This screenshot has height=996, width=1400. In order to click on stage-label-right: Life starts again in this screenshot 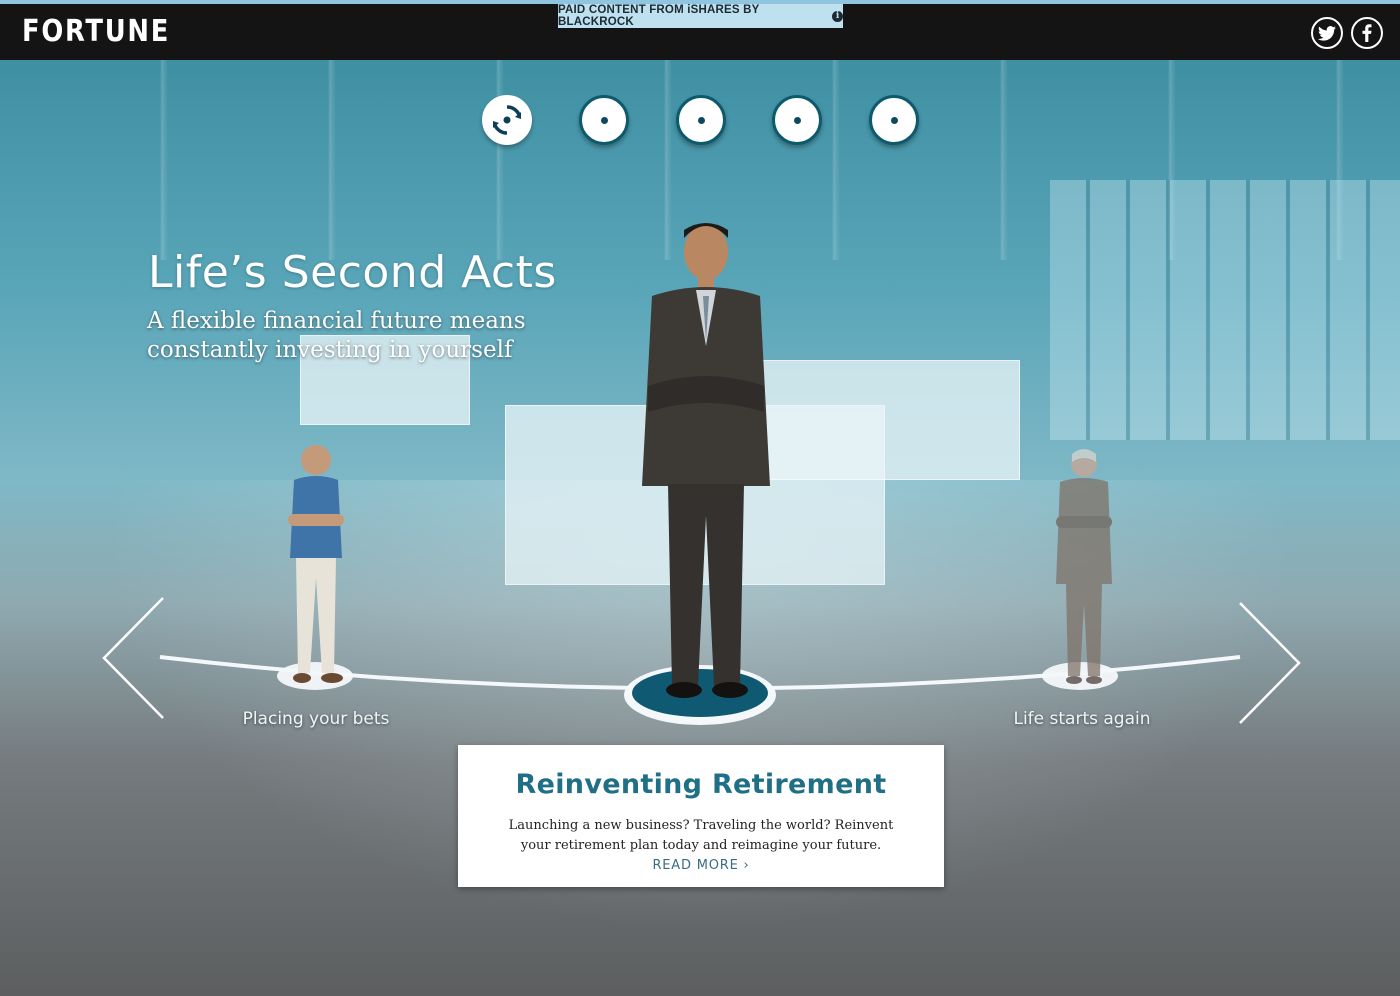, I will do `click(1082, 719)`.